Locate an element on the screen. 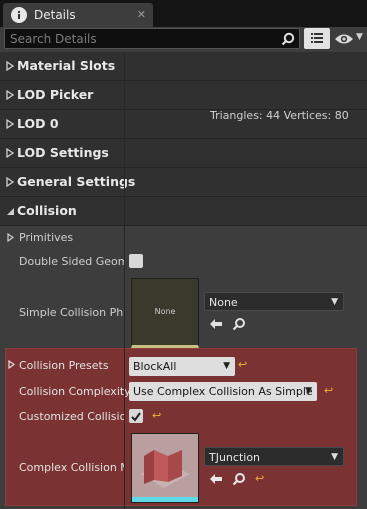 This screenshot has width=367, height=509. complex-collision-mesh-label: Complex Collision Me is located at coordinates (71, 467).